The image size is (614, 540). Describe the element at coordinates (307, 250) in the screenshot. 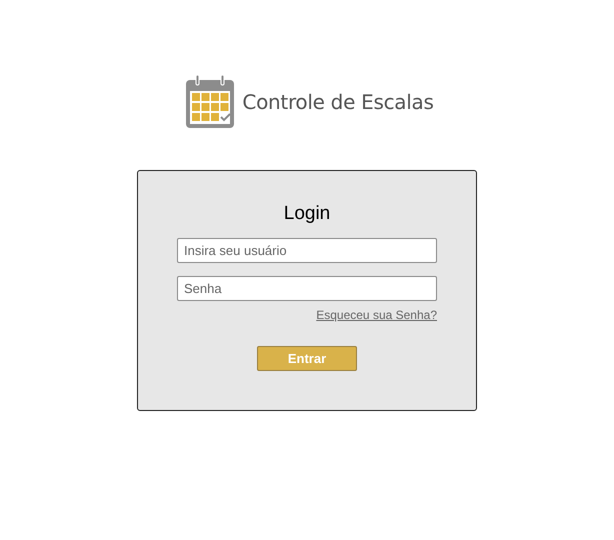

I see `username-field: Insira seu usuário` at that location.